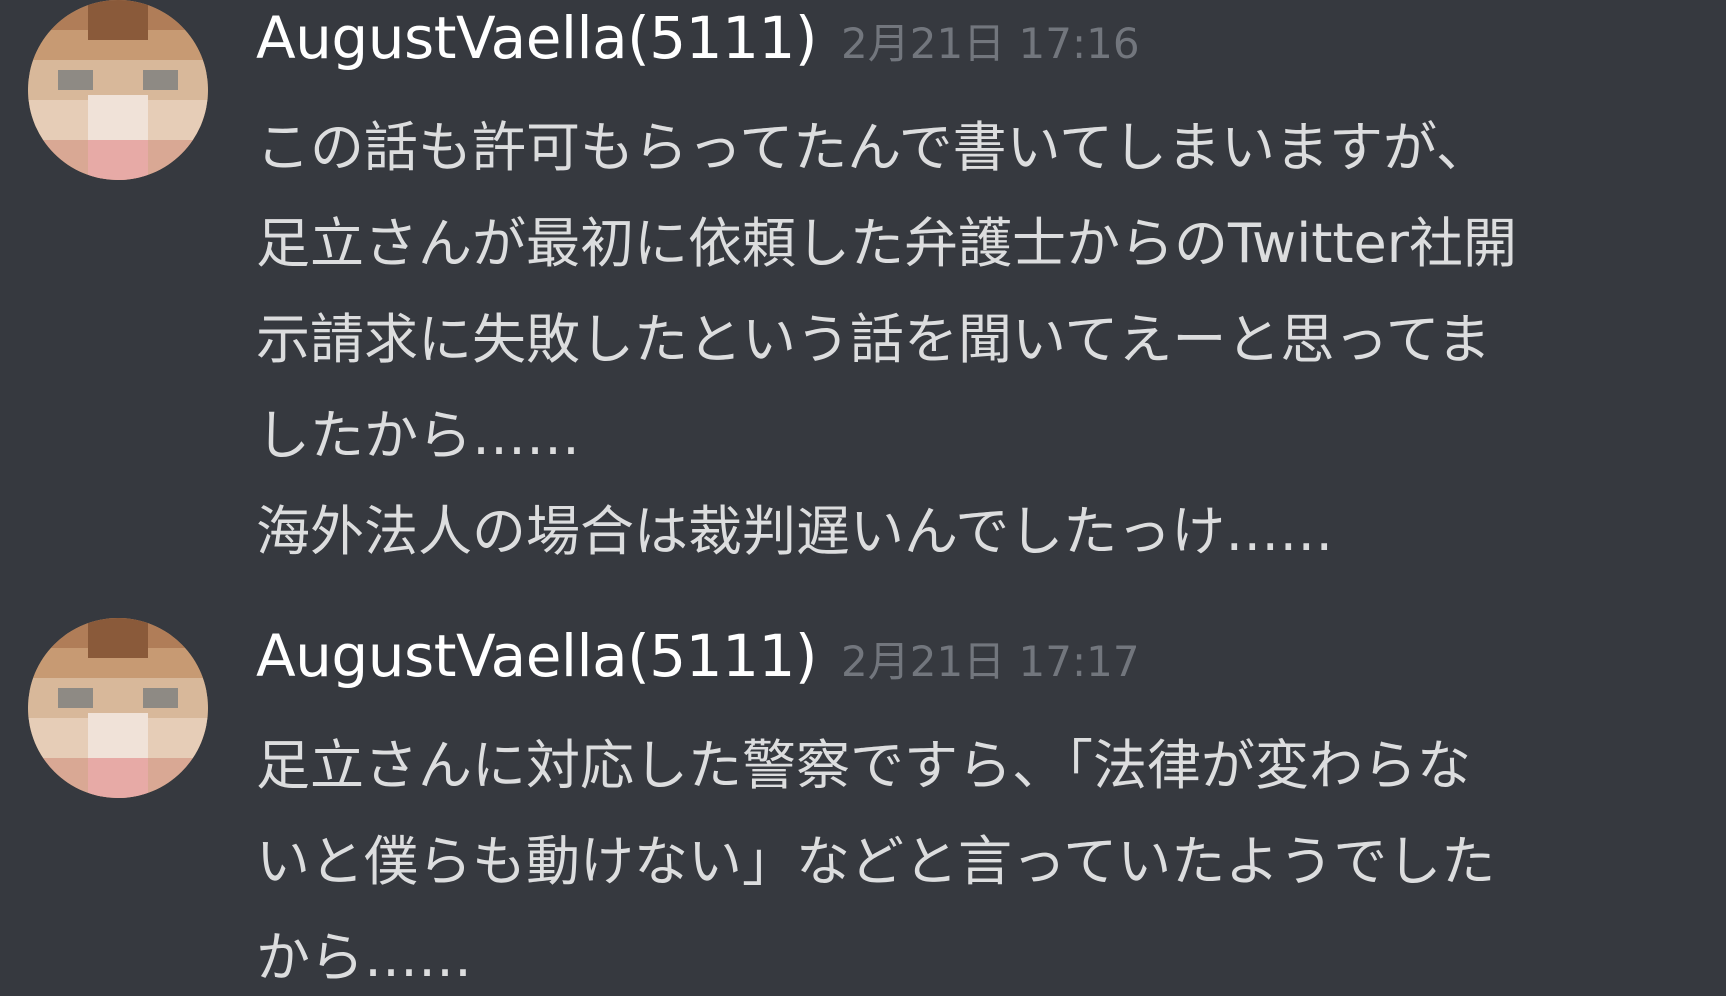 This screenshot has height=996, width=1726. Describe the element at coordinates (990, 43) in the screenshot. I see `timestamp: 2月21日 17:16` at that location.